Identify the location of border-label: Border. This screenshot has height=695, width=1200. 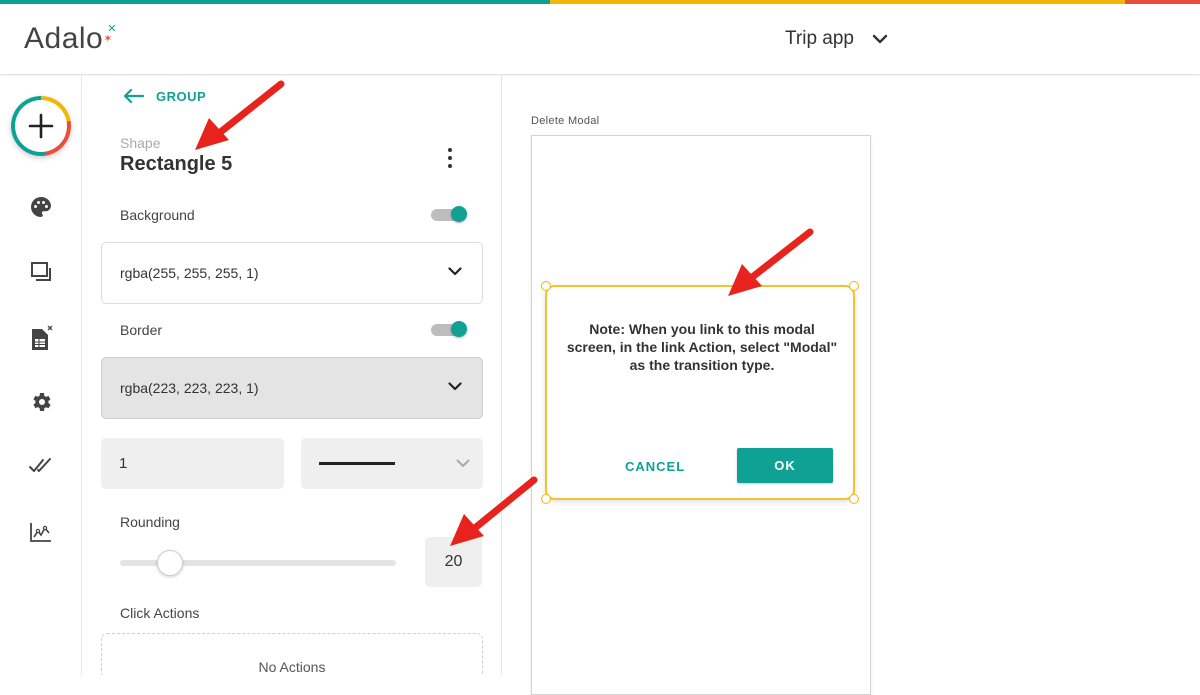
(141, 330).